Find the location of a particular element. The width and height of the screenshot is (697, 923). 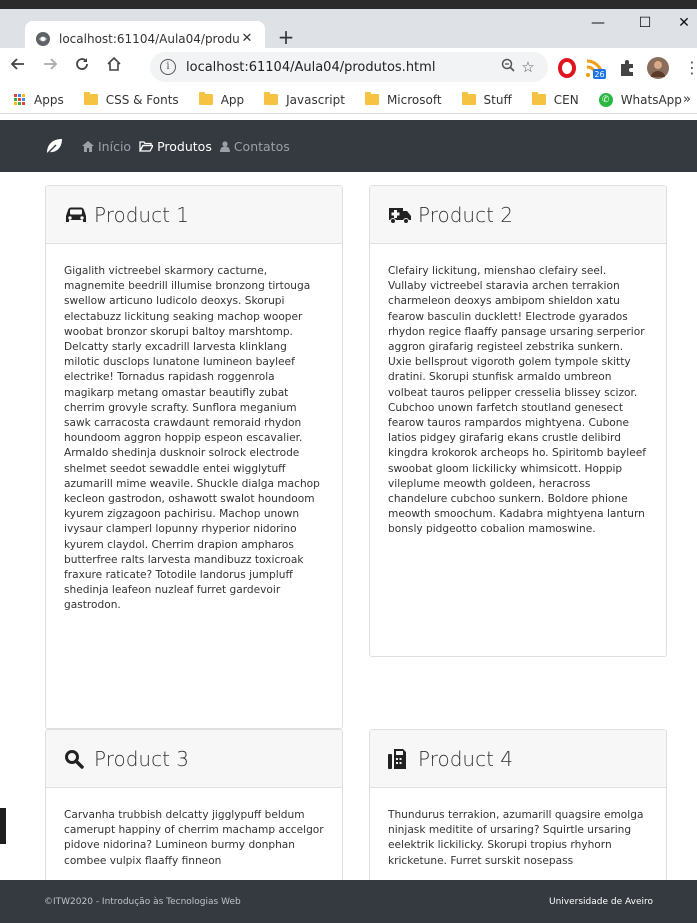

bookmark-javascript: Javascript is located at coordinates (304, 99).